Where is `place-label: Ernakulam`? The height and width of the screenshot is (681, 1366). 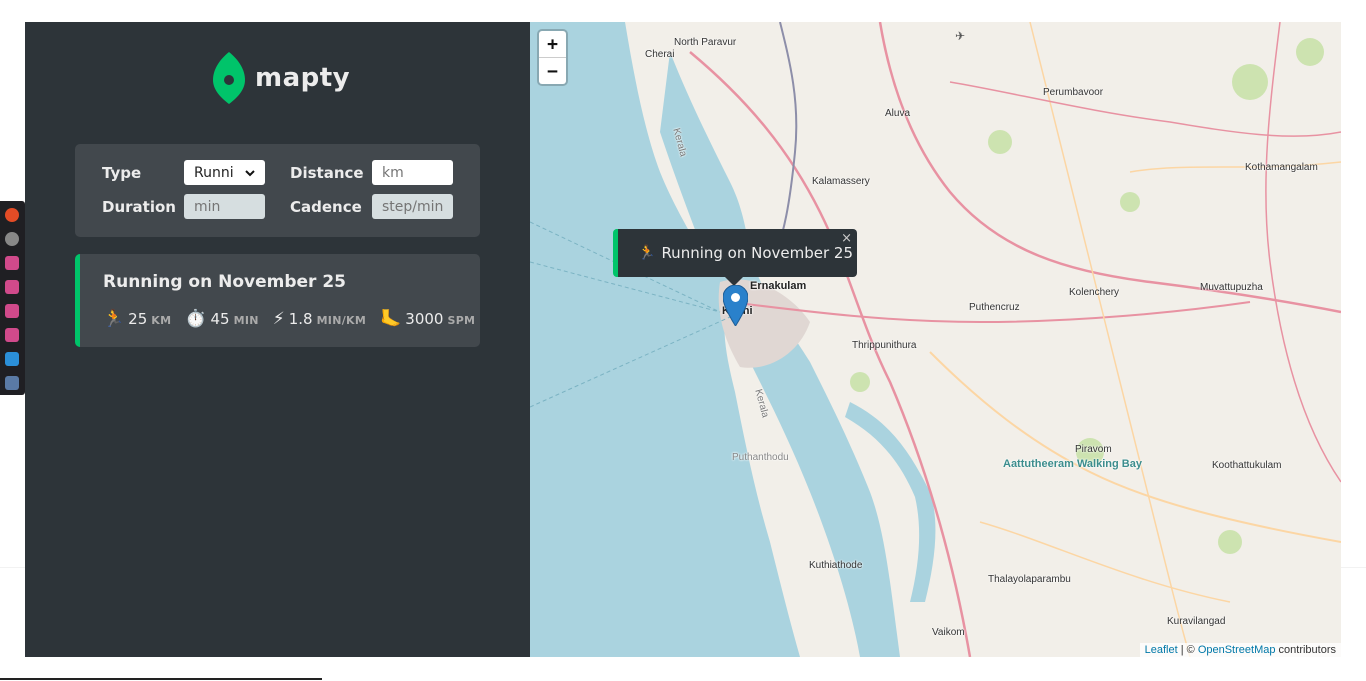 place-label: Ernakulam is located at coordinates (778, 286).